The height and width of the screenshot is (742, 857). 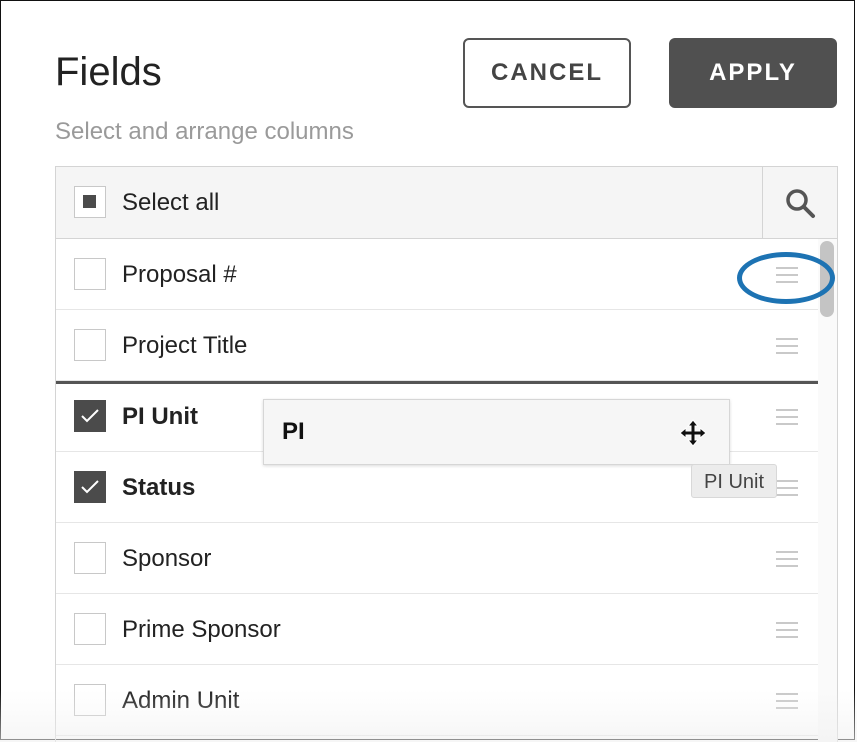 What do you see at coordinates (159, 487) in the screenshot?
I see `row-label: Status` at bounding box center [159, 487].